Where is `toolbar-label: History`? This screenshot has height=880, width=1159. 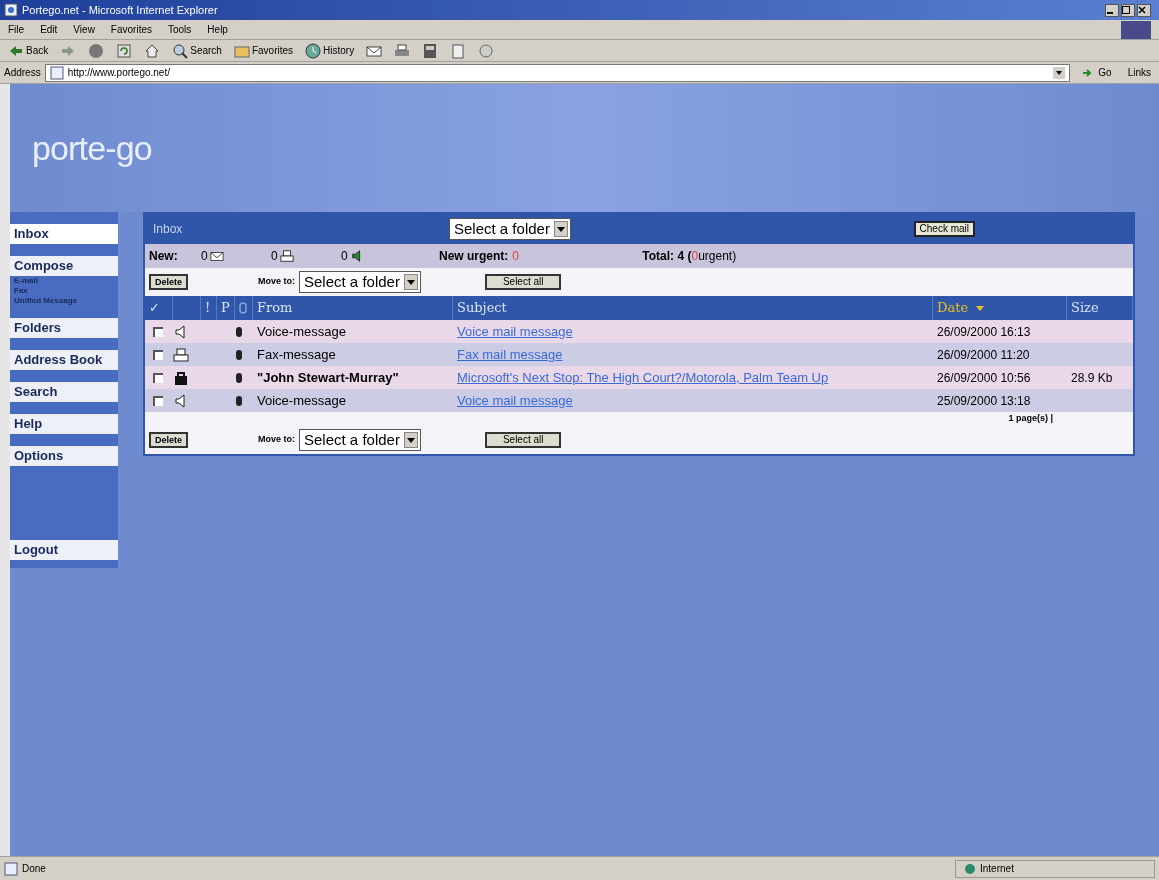
toolbar-label: History is located at coordinates (339, 50).